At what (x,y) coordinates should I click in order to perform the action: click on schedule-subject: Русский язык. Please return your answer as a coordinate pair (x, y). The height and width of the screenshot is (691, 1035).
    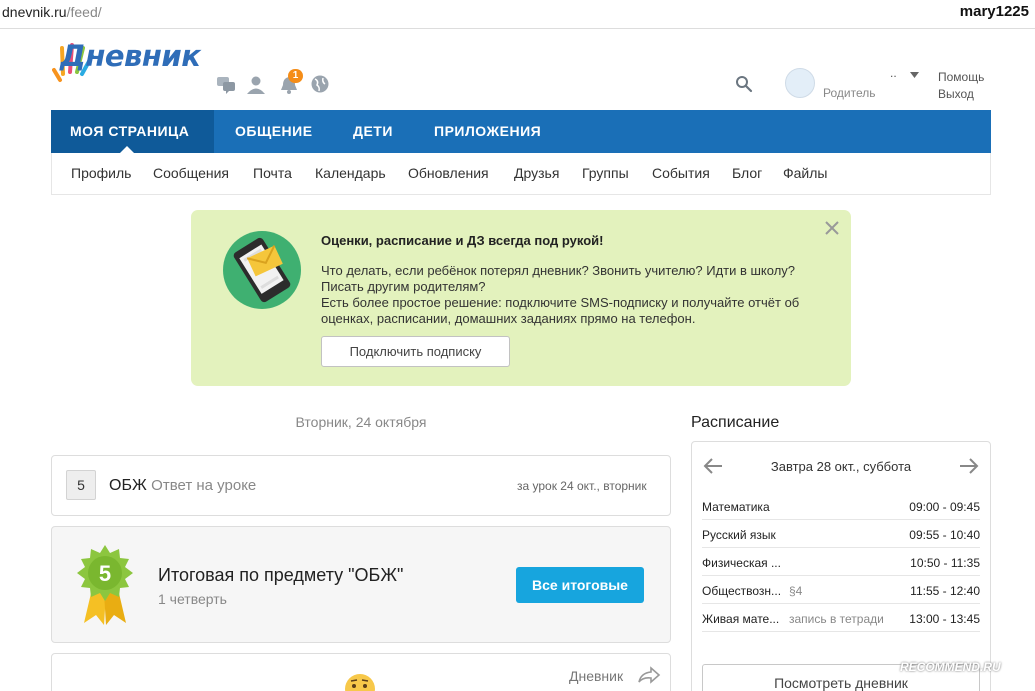
    Looking at the image, I should click on (739, 535).